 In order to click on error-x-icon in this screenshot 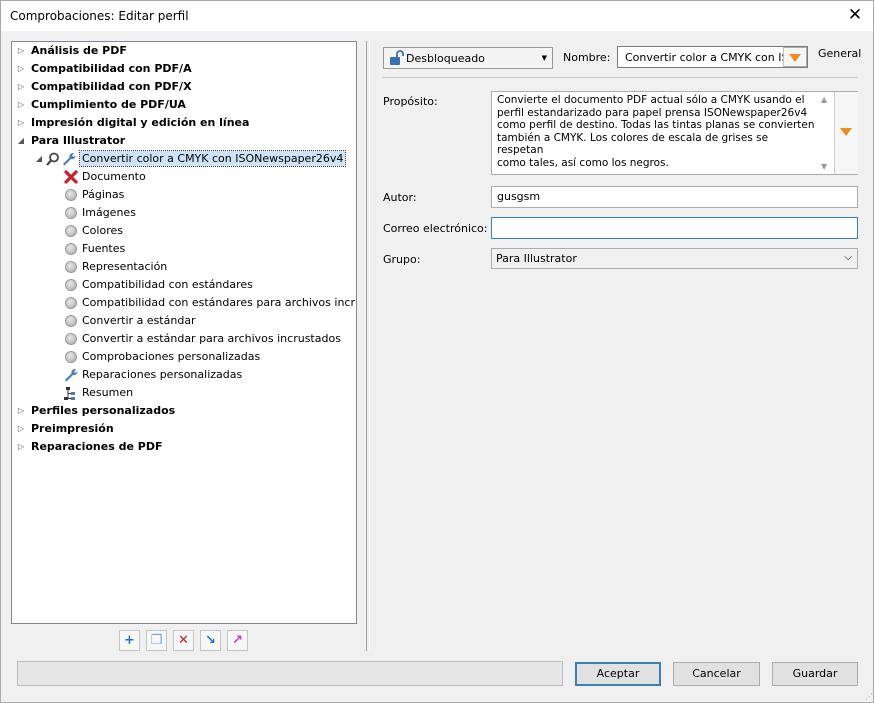, I will do `click(71, 177)`.